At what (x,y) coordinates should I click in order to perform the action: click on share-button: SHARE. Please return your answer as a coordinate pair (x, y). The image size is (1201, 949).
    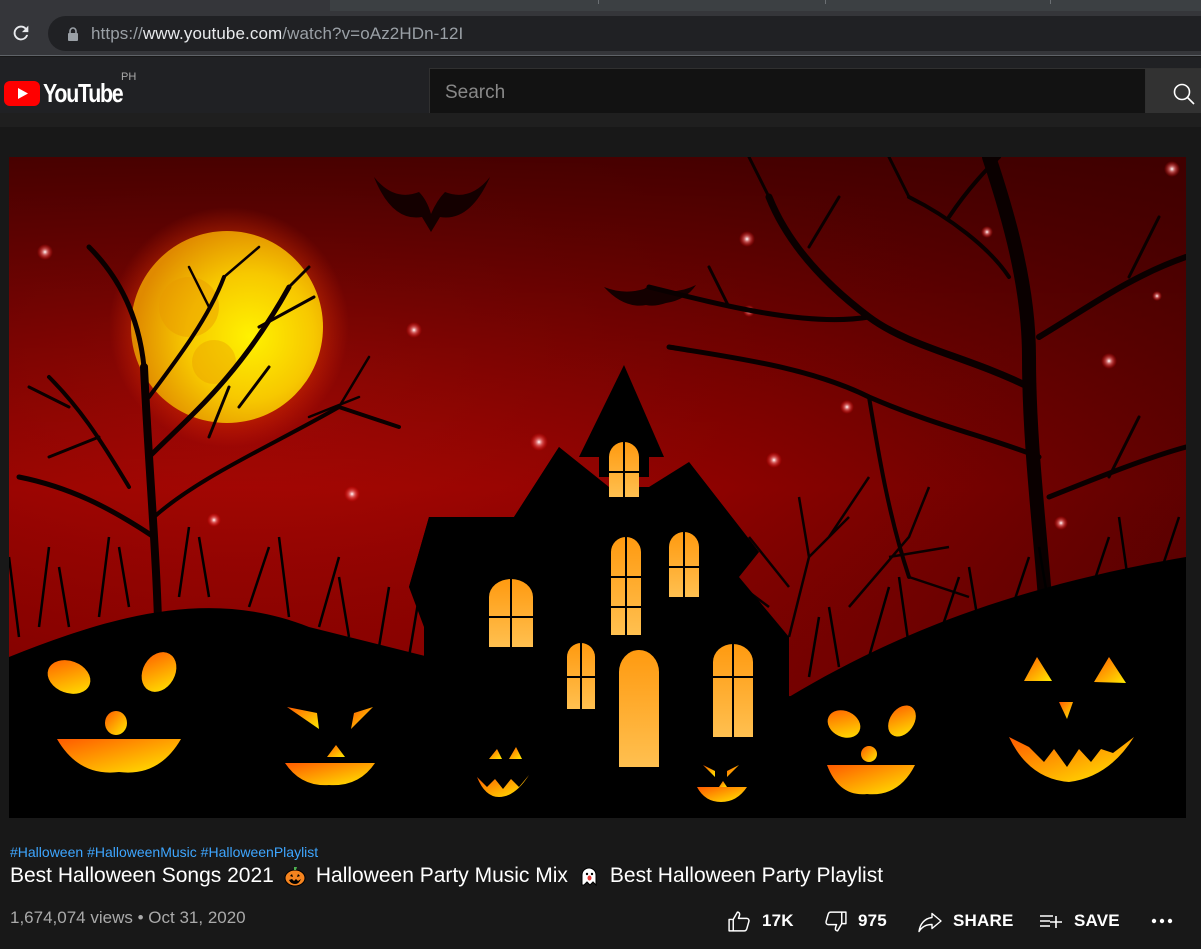
    Looking at the image, I should click on (965, 921).